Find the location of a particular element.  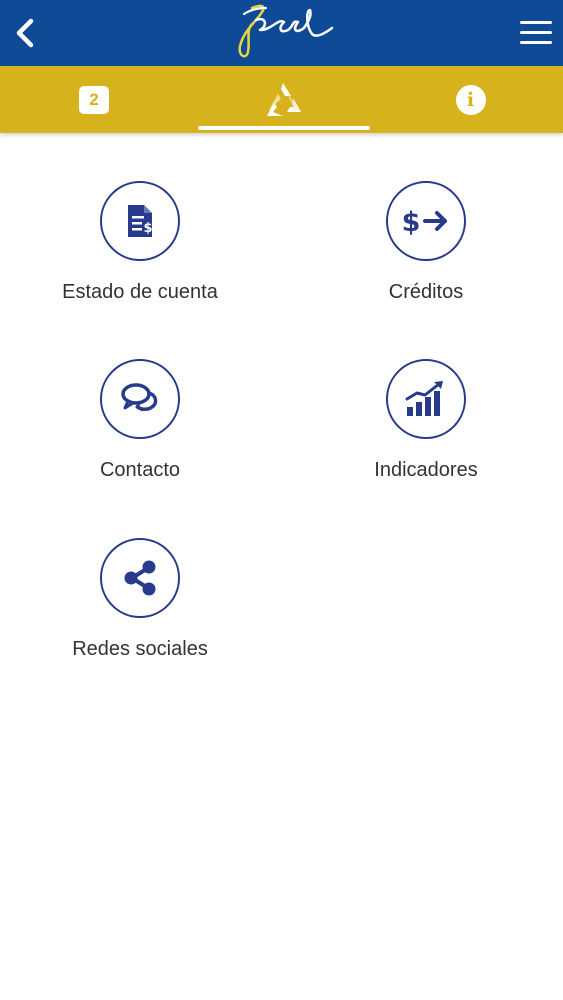

tab-notifications: 2 is located at coordinates (94, 99).